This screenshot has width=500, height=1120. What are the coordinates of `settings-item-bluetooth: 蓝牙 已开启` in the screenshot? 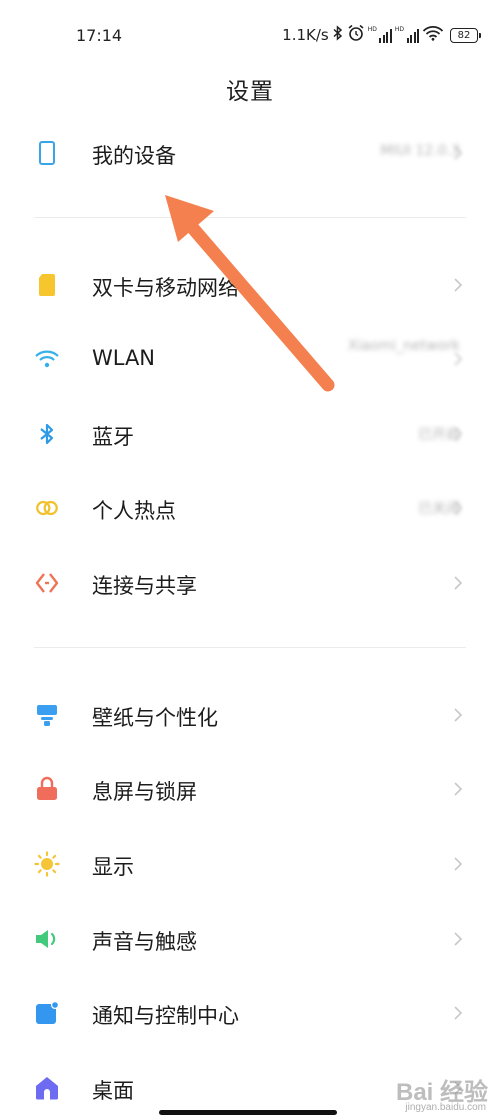 It's located at (250, 433).